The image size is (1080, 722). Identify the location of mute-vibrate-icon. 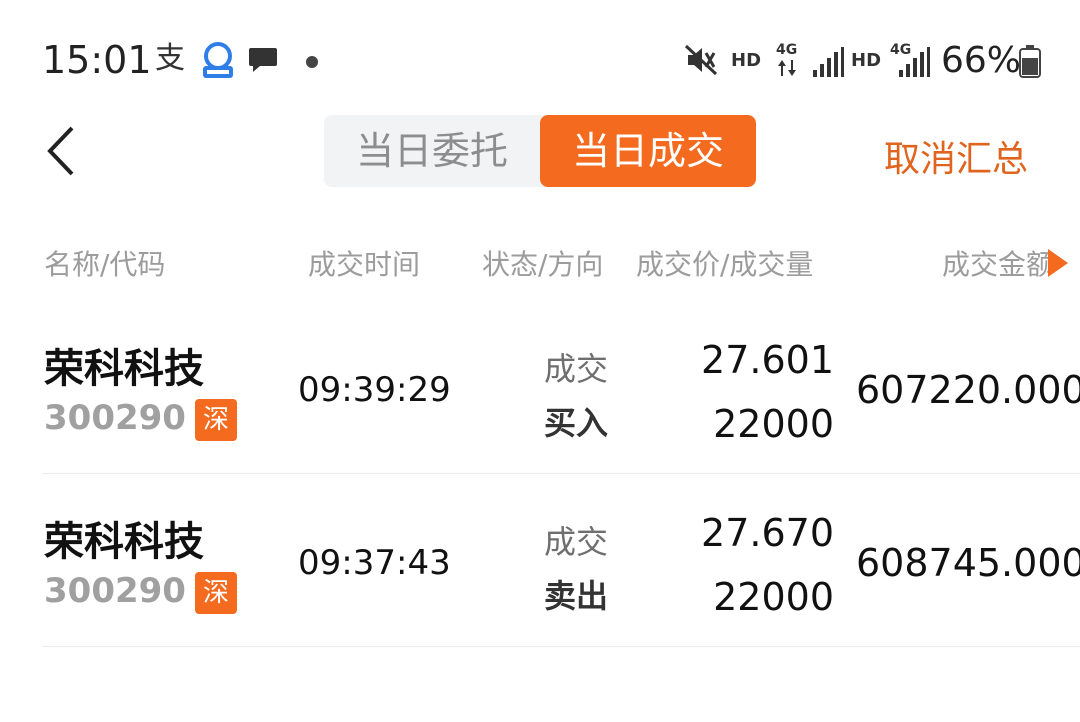
(701, 60).